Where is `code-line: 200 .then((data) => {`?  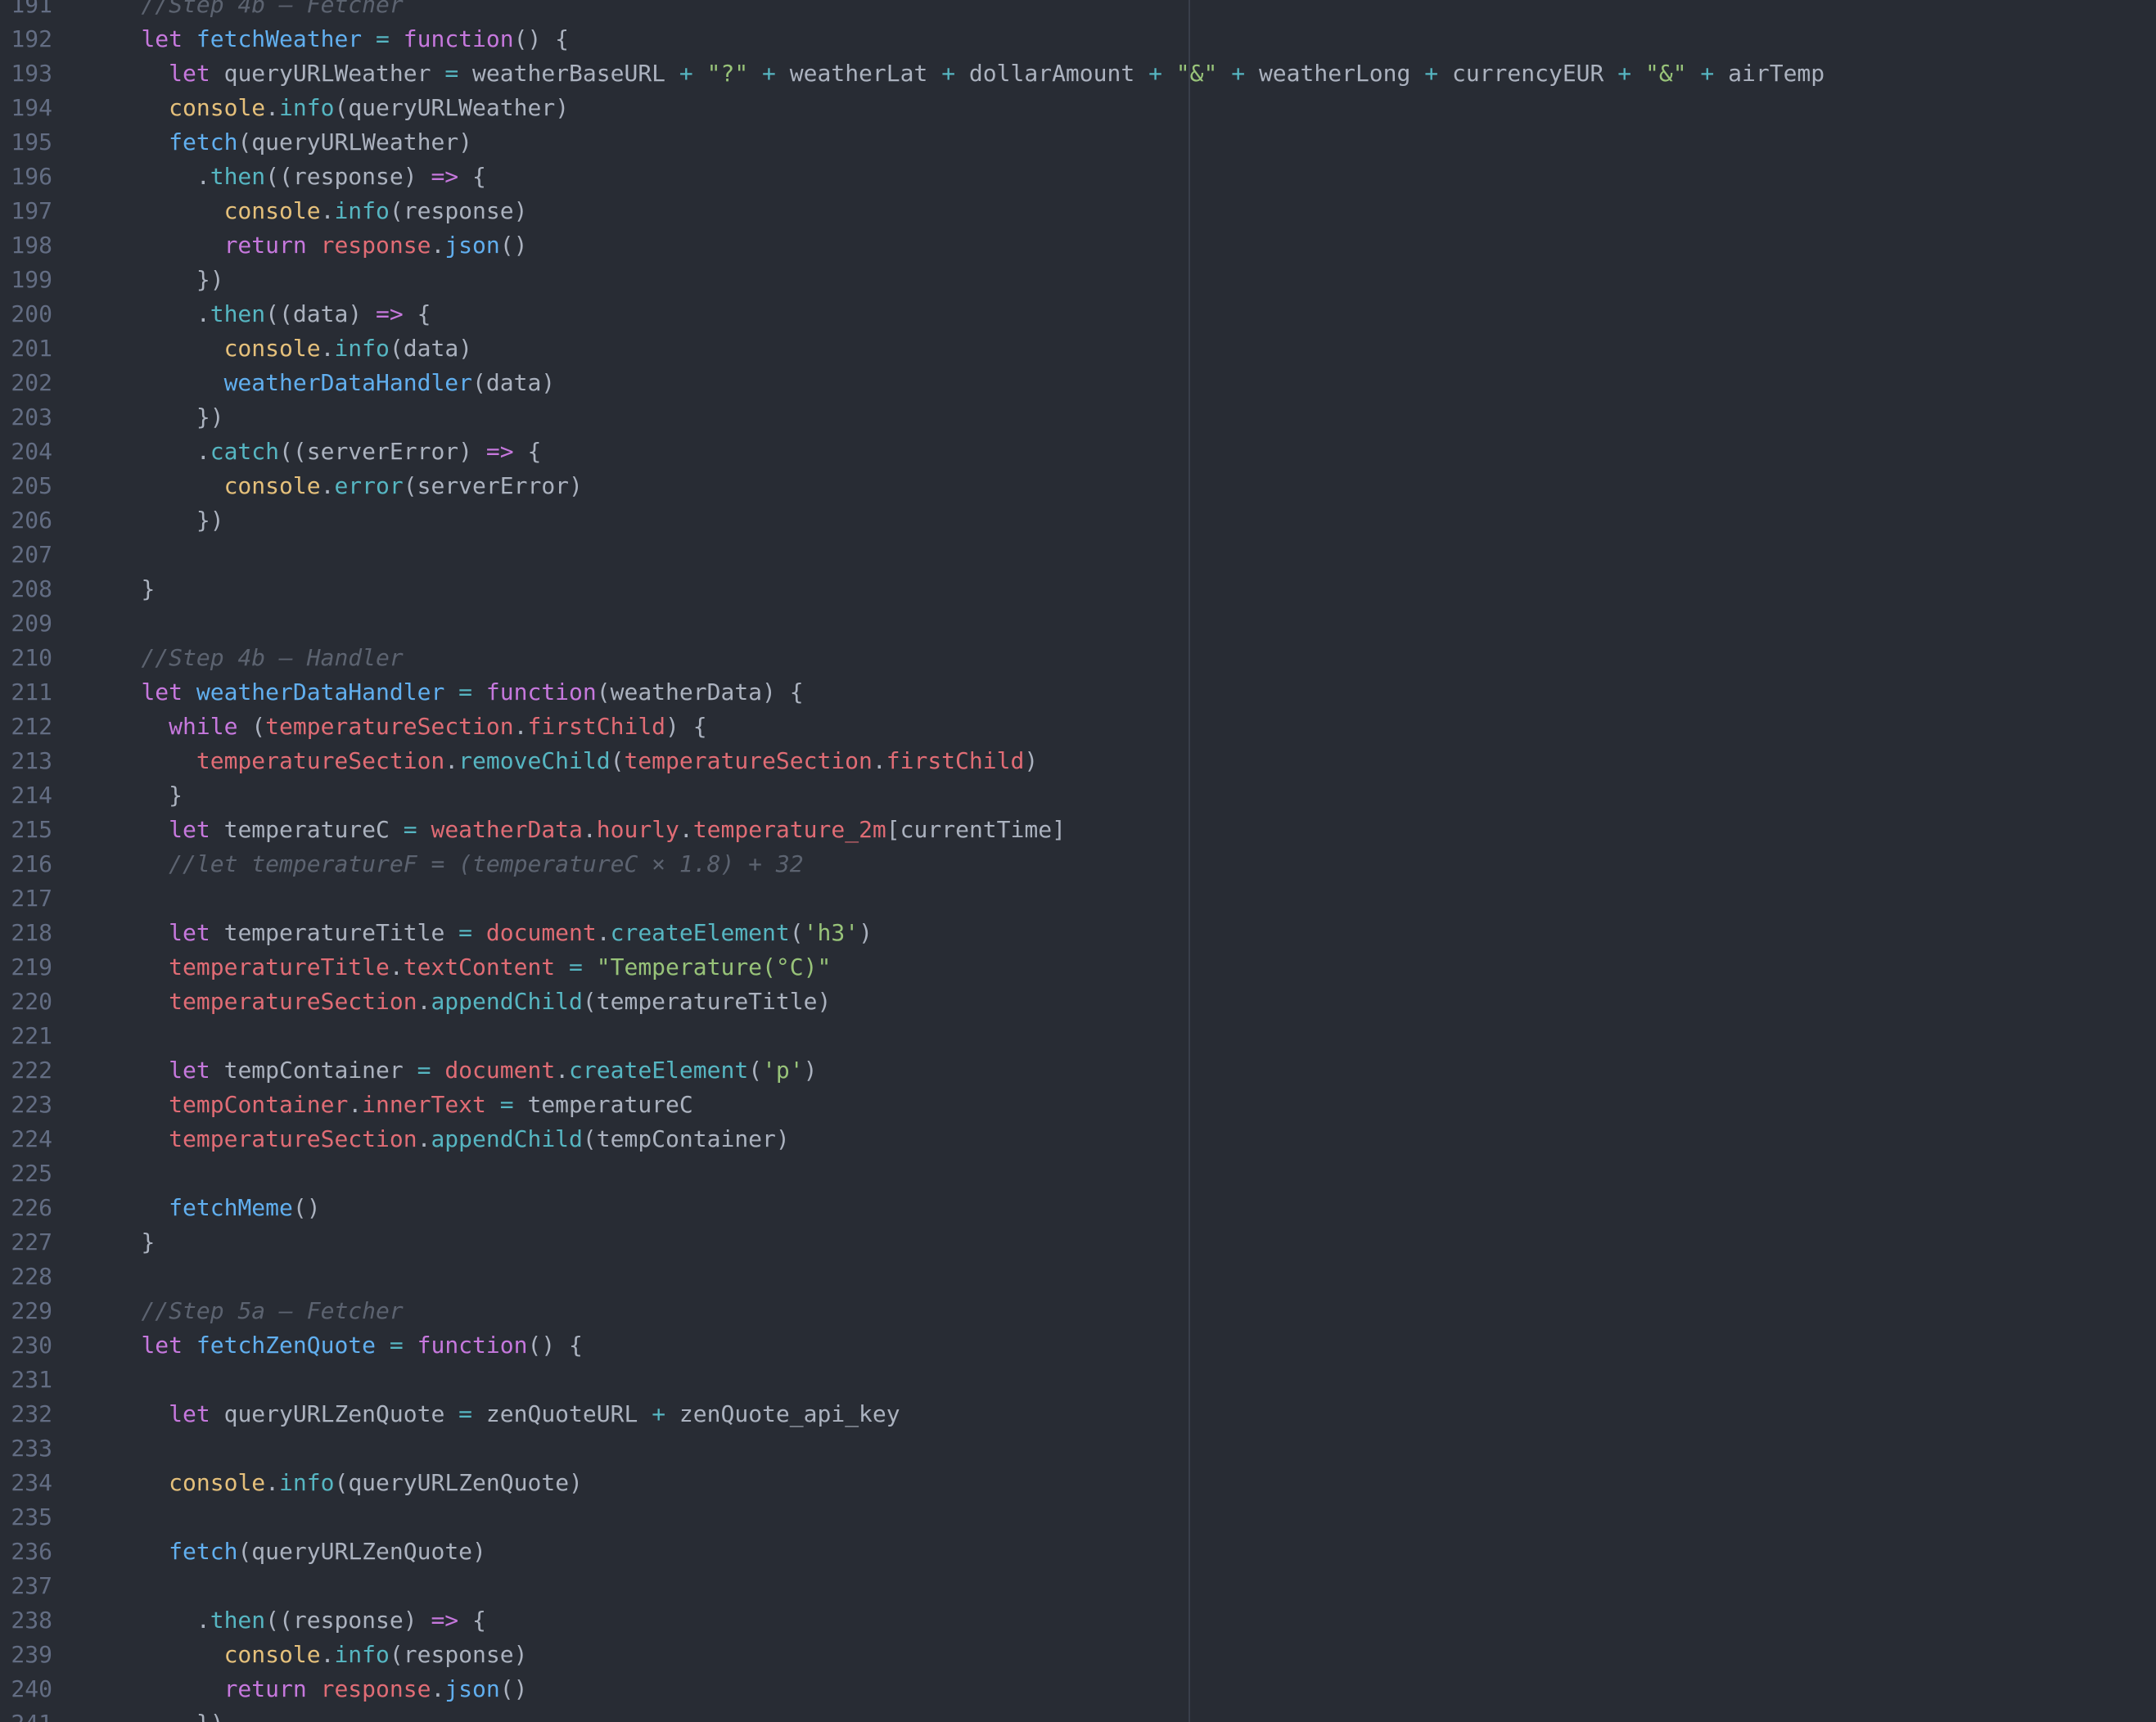 code-line: 200 .then((data) => { is located at coordinates (1078, 314).